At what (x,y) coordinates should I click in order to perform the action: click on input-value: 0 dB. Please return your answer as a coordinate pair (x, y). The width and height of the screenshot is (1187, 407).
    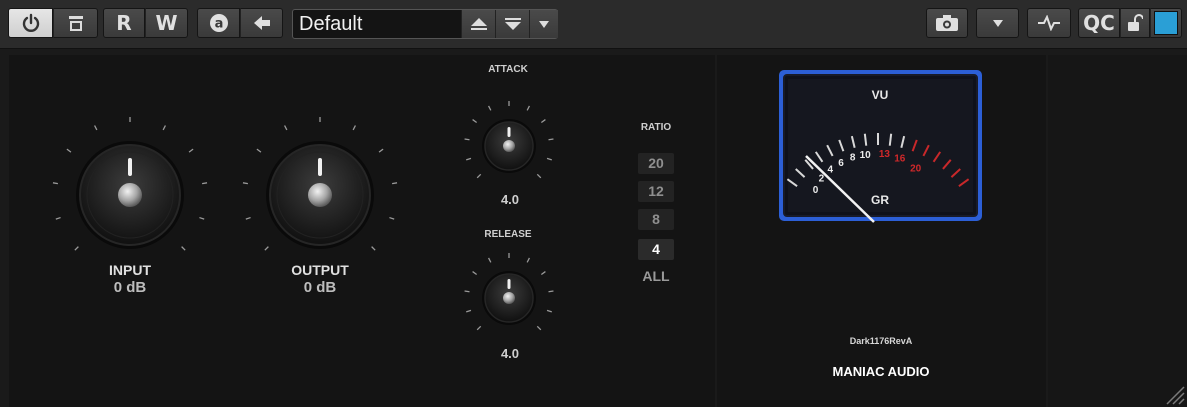
    Looking at the image, I should click on (130, 287).